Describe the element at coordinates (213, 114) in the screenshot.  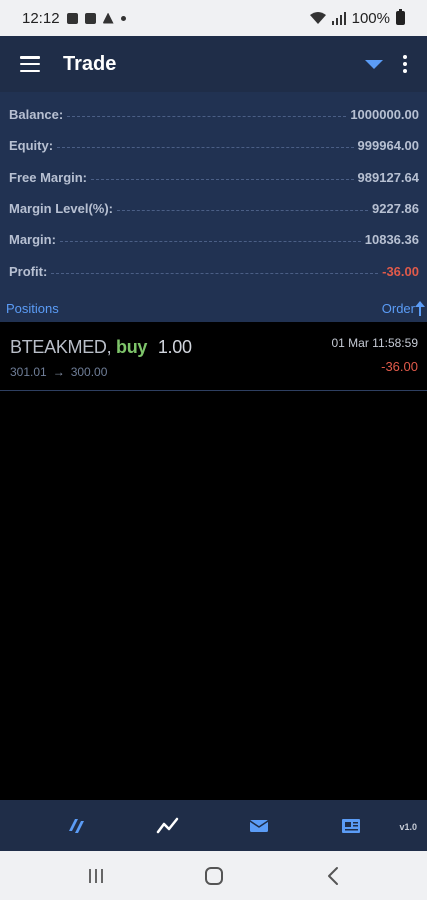
I see `summary-row-balance: Balance: 1000000.00` at that location.